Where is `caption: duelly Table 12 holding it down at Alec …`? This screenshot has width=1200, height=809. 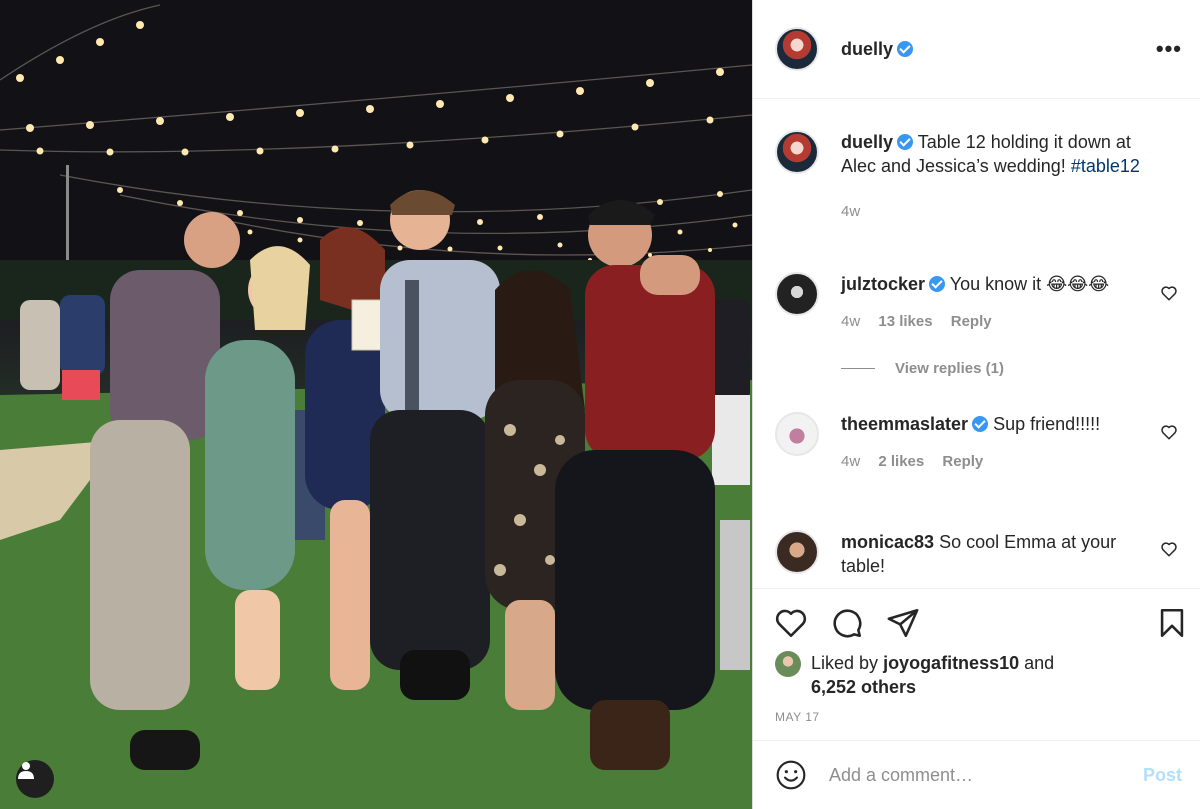
caption: duelly Table 12 holding it down at Alec … is located at coordinates (975, 177).